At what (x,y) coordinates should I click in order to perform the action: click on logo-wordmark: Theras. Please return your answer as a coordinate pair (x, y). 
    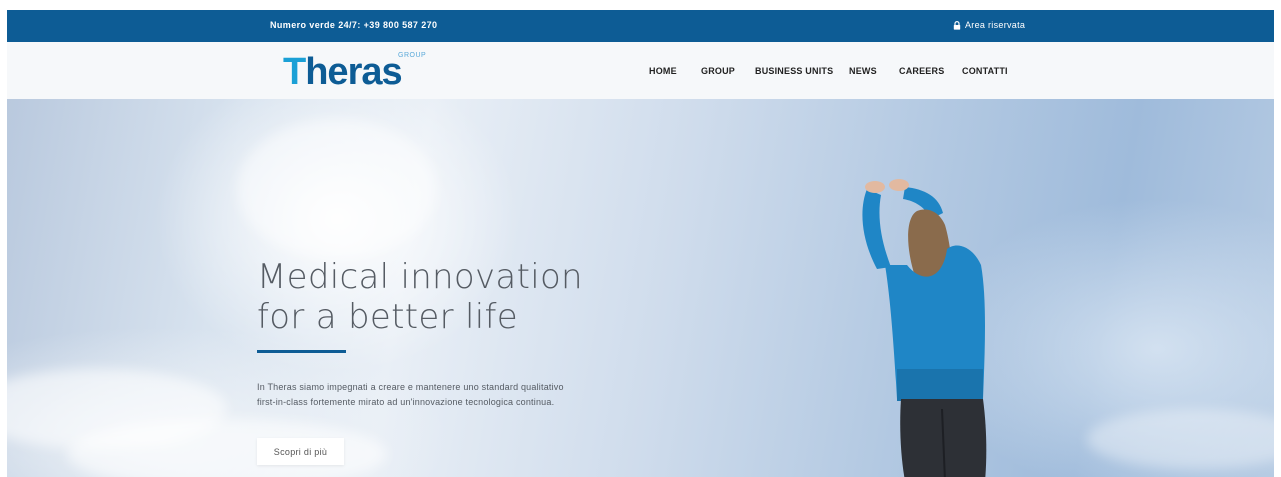
    Looking at the image, I should click on (343, 72).